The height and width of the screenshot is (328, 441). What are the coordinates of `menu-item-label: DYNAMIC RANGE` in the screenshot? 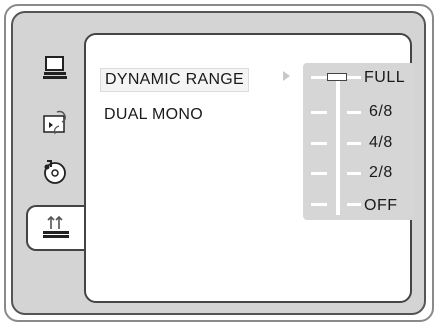 It's located at (175, 79).